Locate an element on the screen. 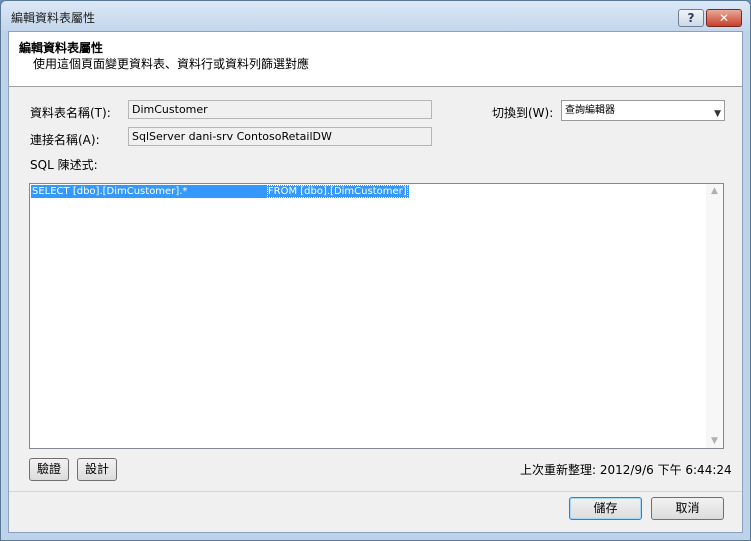 Image resolution: width=751 pixels, height=541 pixels. dialog-header: 編輯資料表屬性 使用這個頁面變更資料表、資料行或資料列篩選對應 is located at coordinates (375, 59).